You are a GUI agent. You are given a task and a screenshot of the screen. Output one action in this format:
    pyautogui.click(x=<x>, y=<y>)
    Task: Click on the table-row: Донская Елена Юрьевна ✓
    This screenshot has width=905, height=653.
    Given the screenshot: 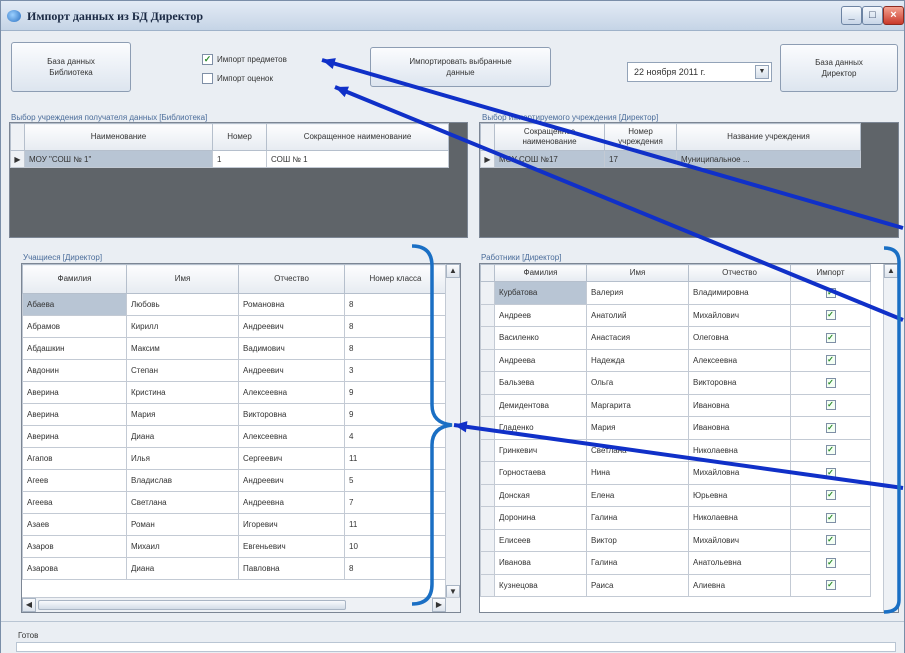 What is the action you would take?
    pyautogui.click(x=675, y=495)
    